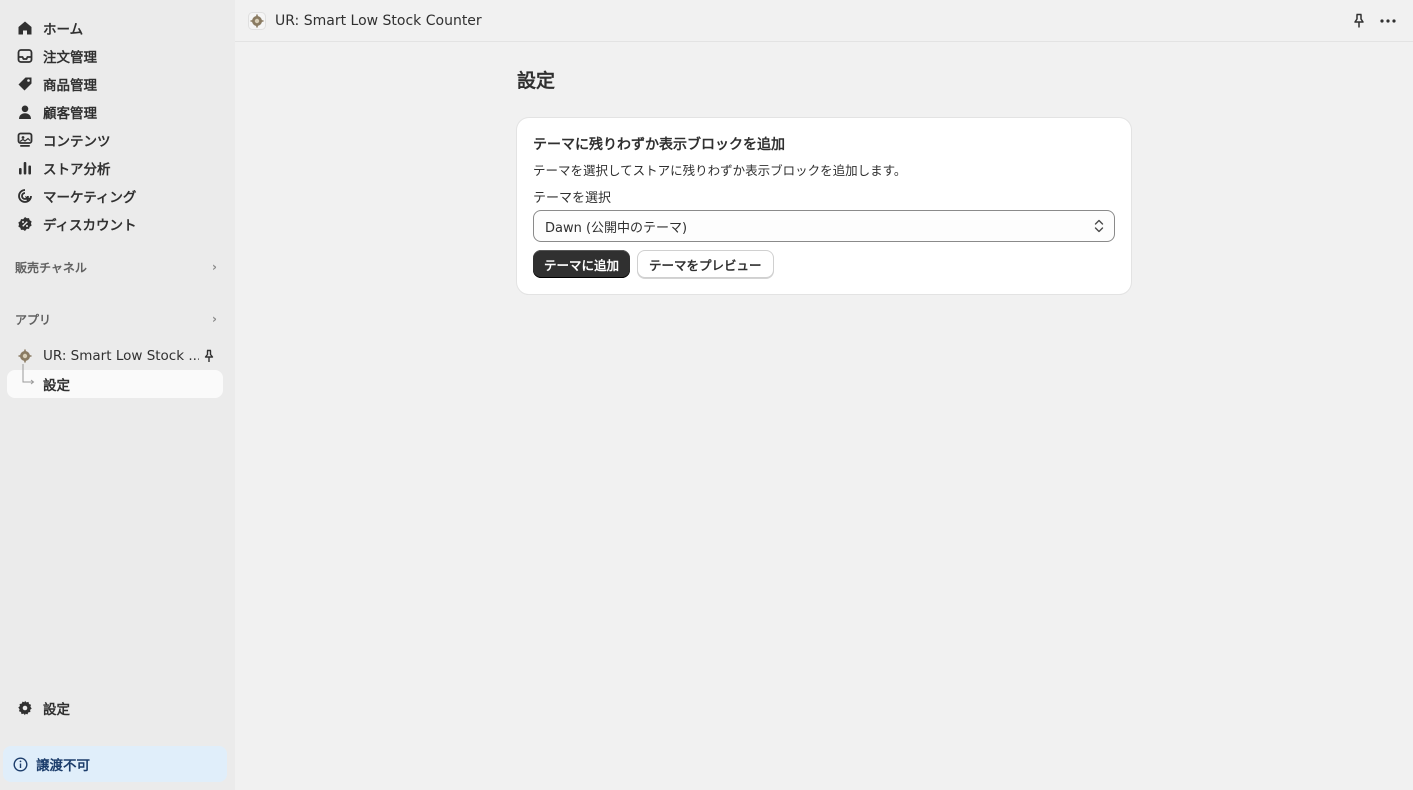  I want to click on nav-item-label: 設定, so click(56, 710).